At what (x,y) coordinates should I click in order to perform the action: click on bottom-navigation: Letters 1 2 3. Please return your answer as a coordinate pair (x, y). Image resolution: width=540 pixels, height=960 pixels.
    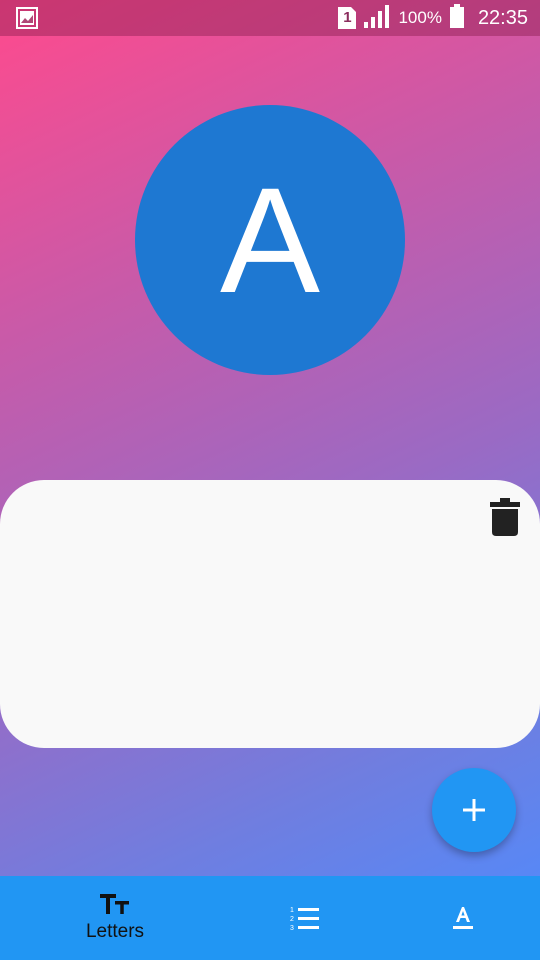
    Looking at the image, I should click on (270, 918).